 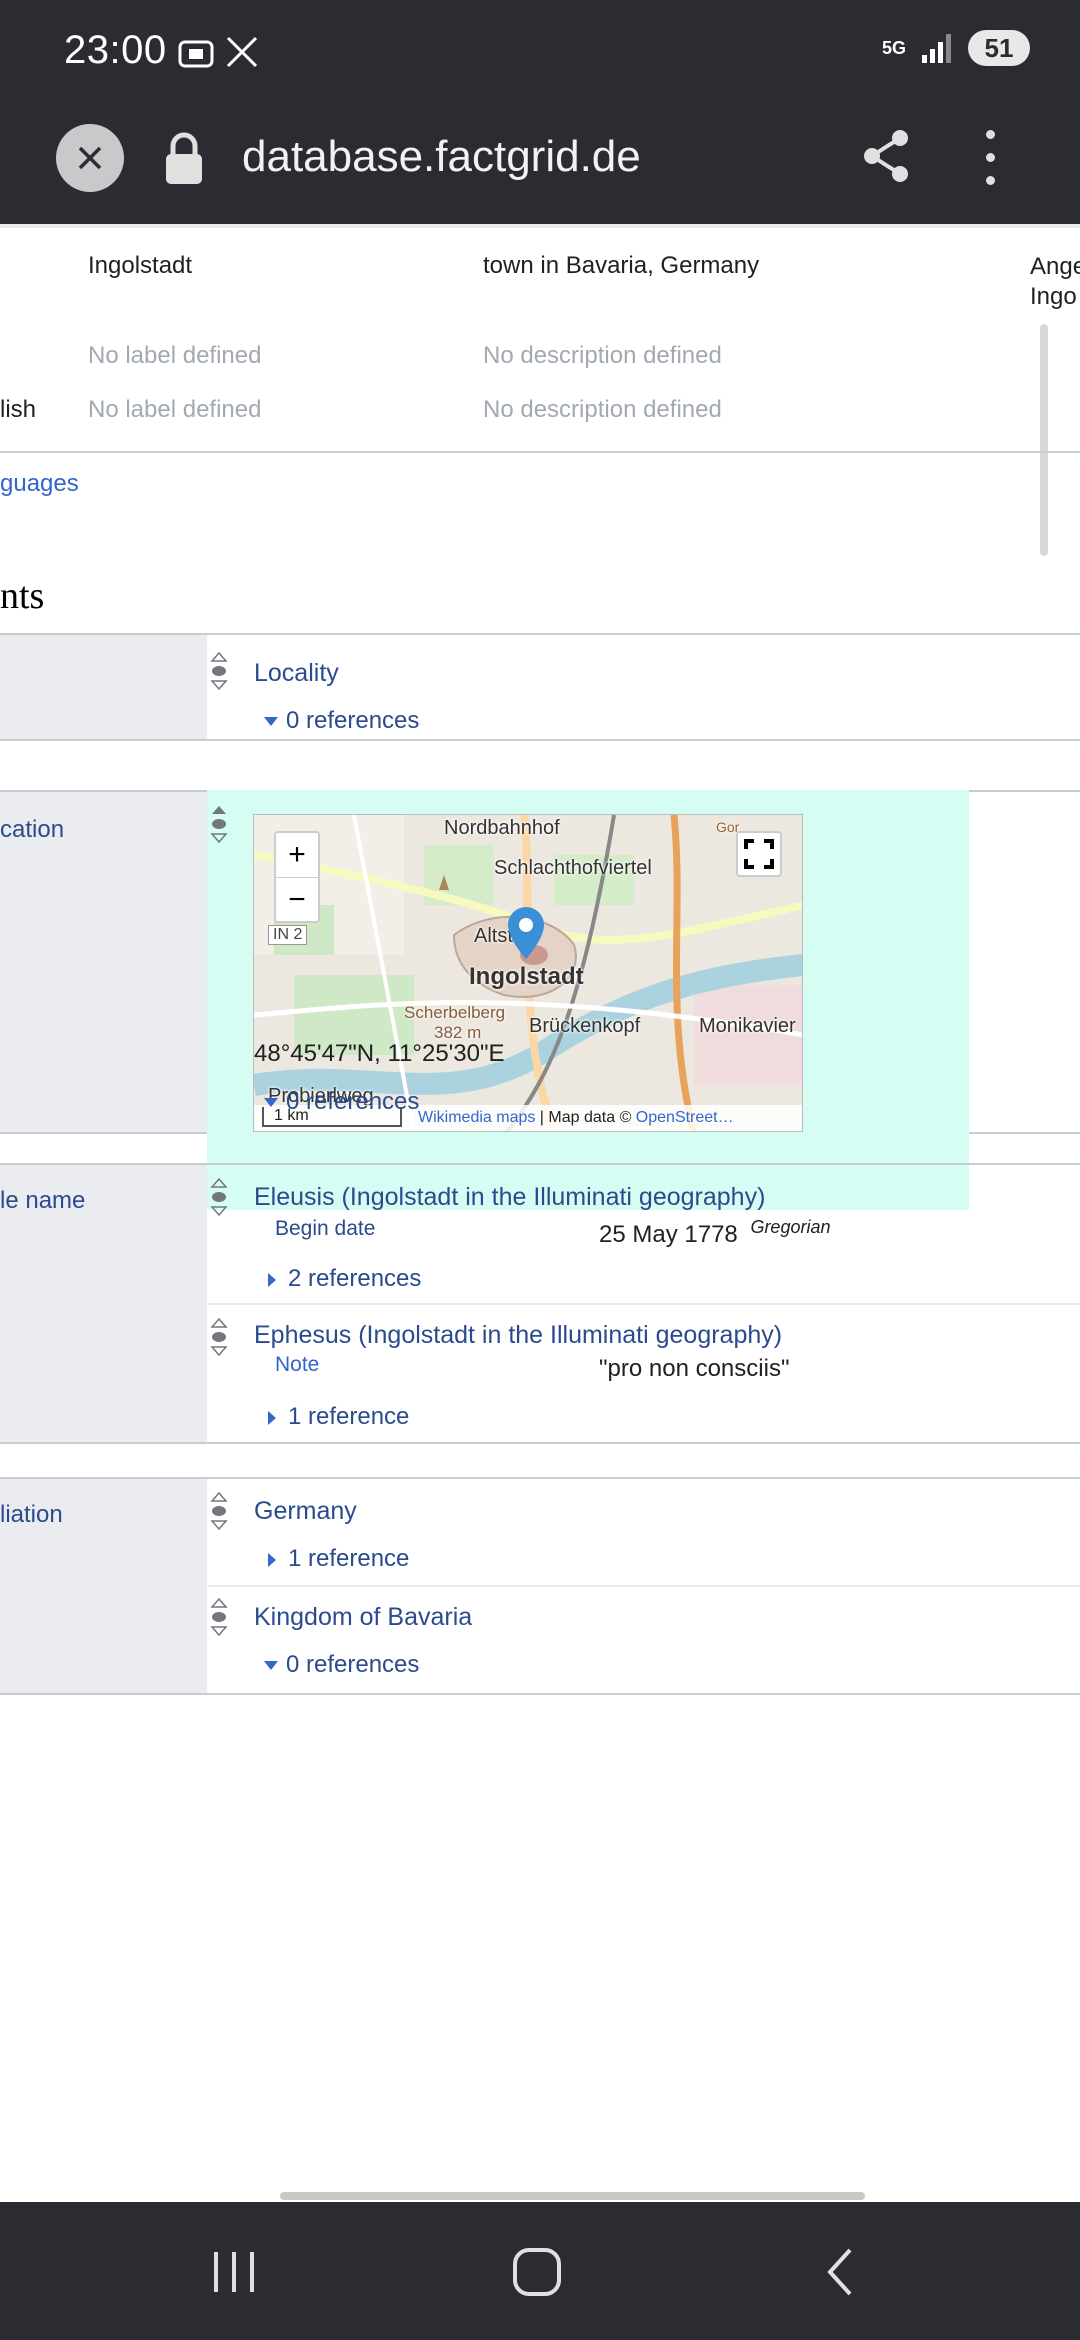 I want to click on fullscreen-button, so click(x=759, y=854).